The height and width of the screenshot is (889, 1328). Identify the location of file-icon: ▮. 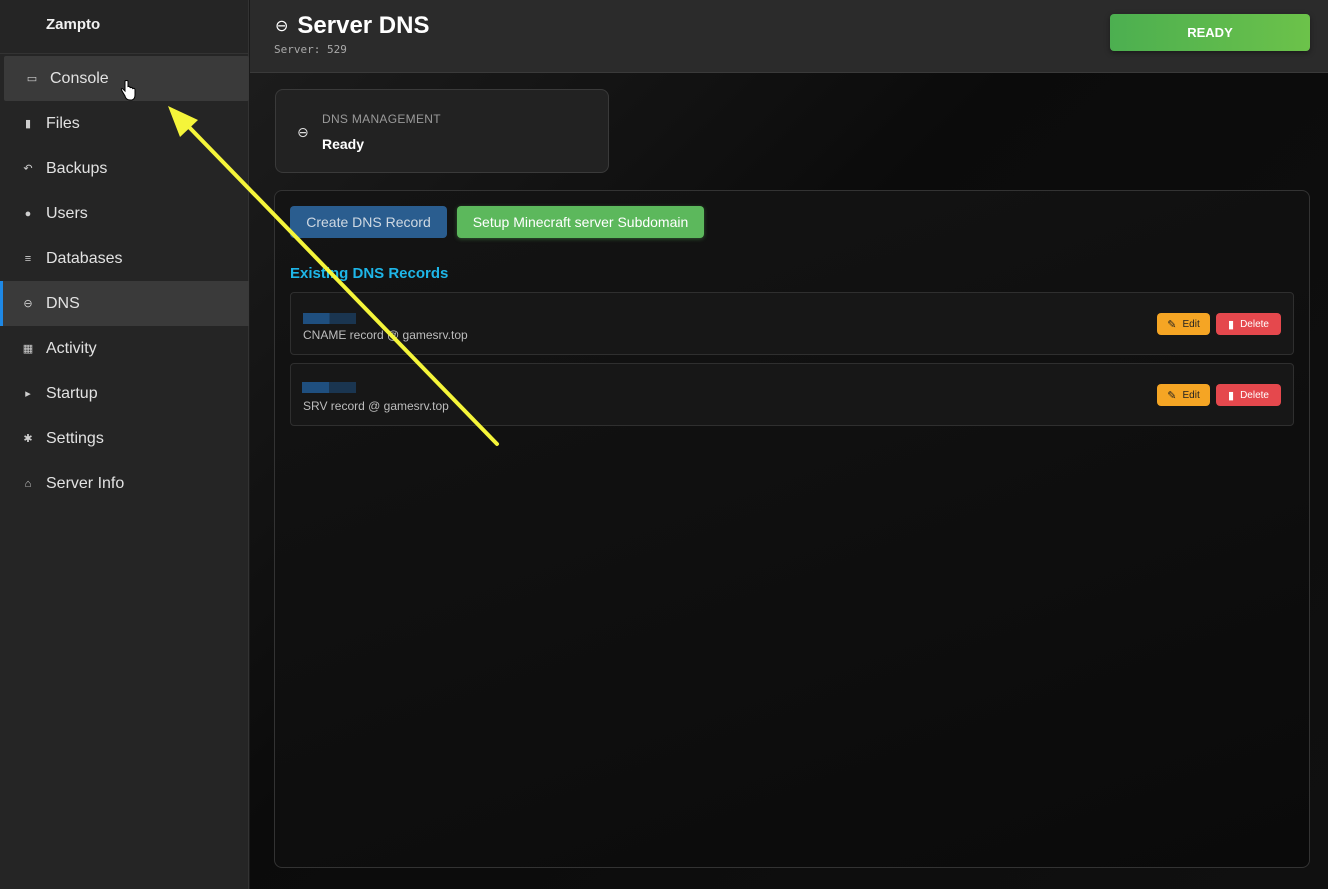
(28, 124).